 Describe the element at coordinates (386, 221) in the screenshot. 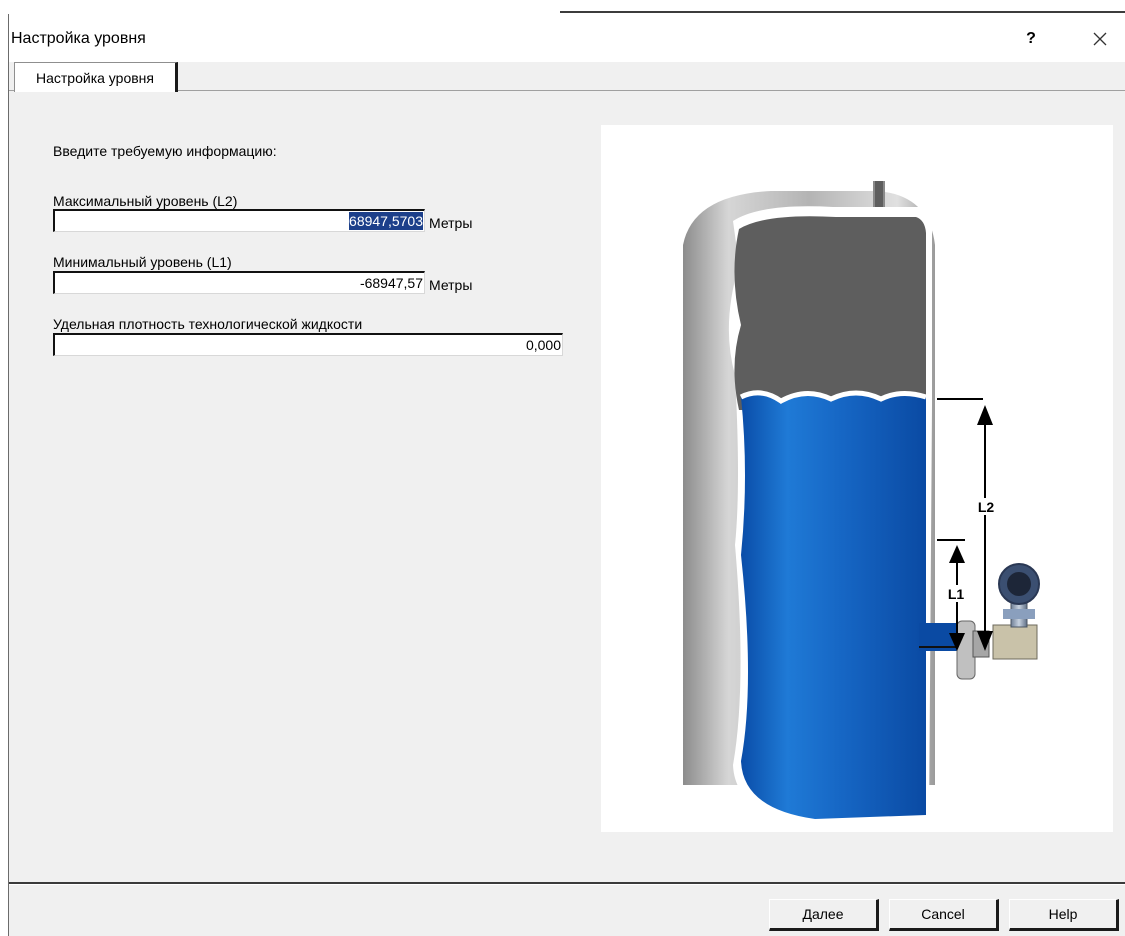

I see `max-level-value: 68947,5703` at that location.